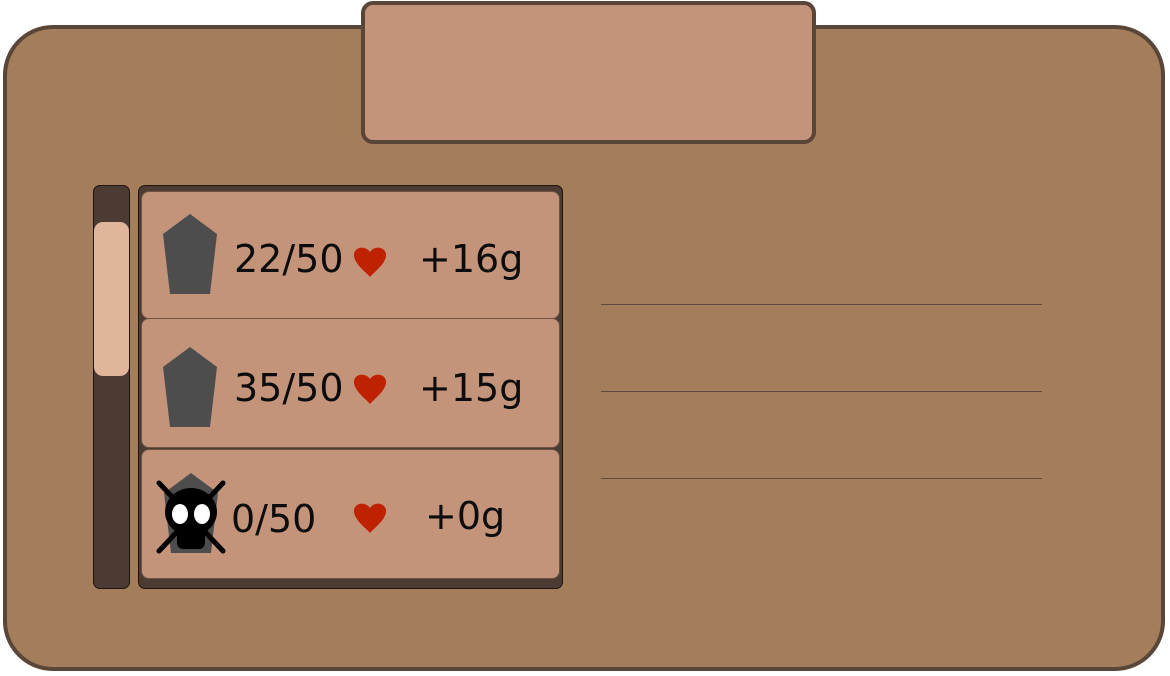  Describe the element at coordinates (471, 388) in the screenshot. I see `gold-value: +15g` at that location.